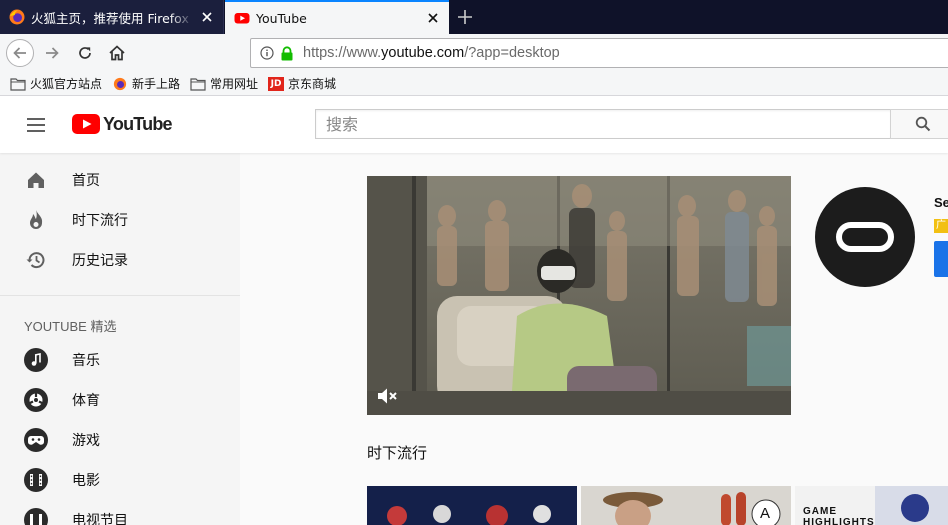 This screenshot has height=525, width=948. I want to click on advertiser-avatar, so click(865, 237).